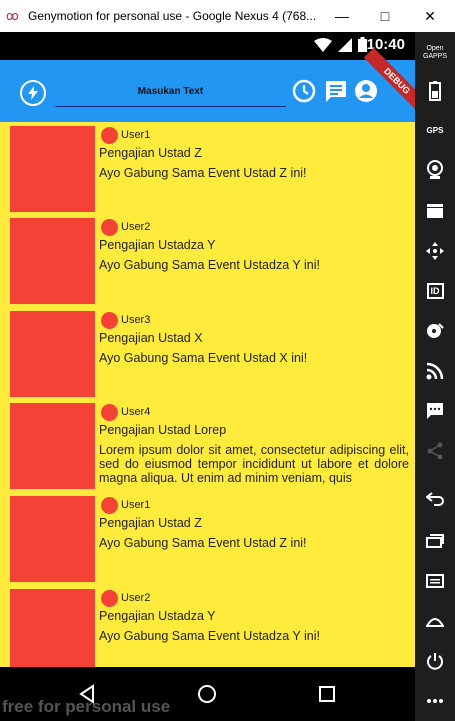 Image resolution: width=455 pixels, height=721 pixels. I want to click on open-gapps-label: Open GAPPS, so click(435, 52).